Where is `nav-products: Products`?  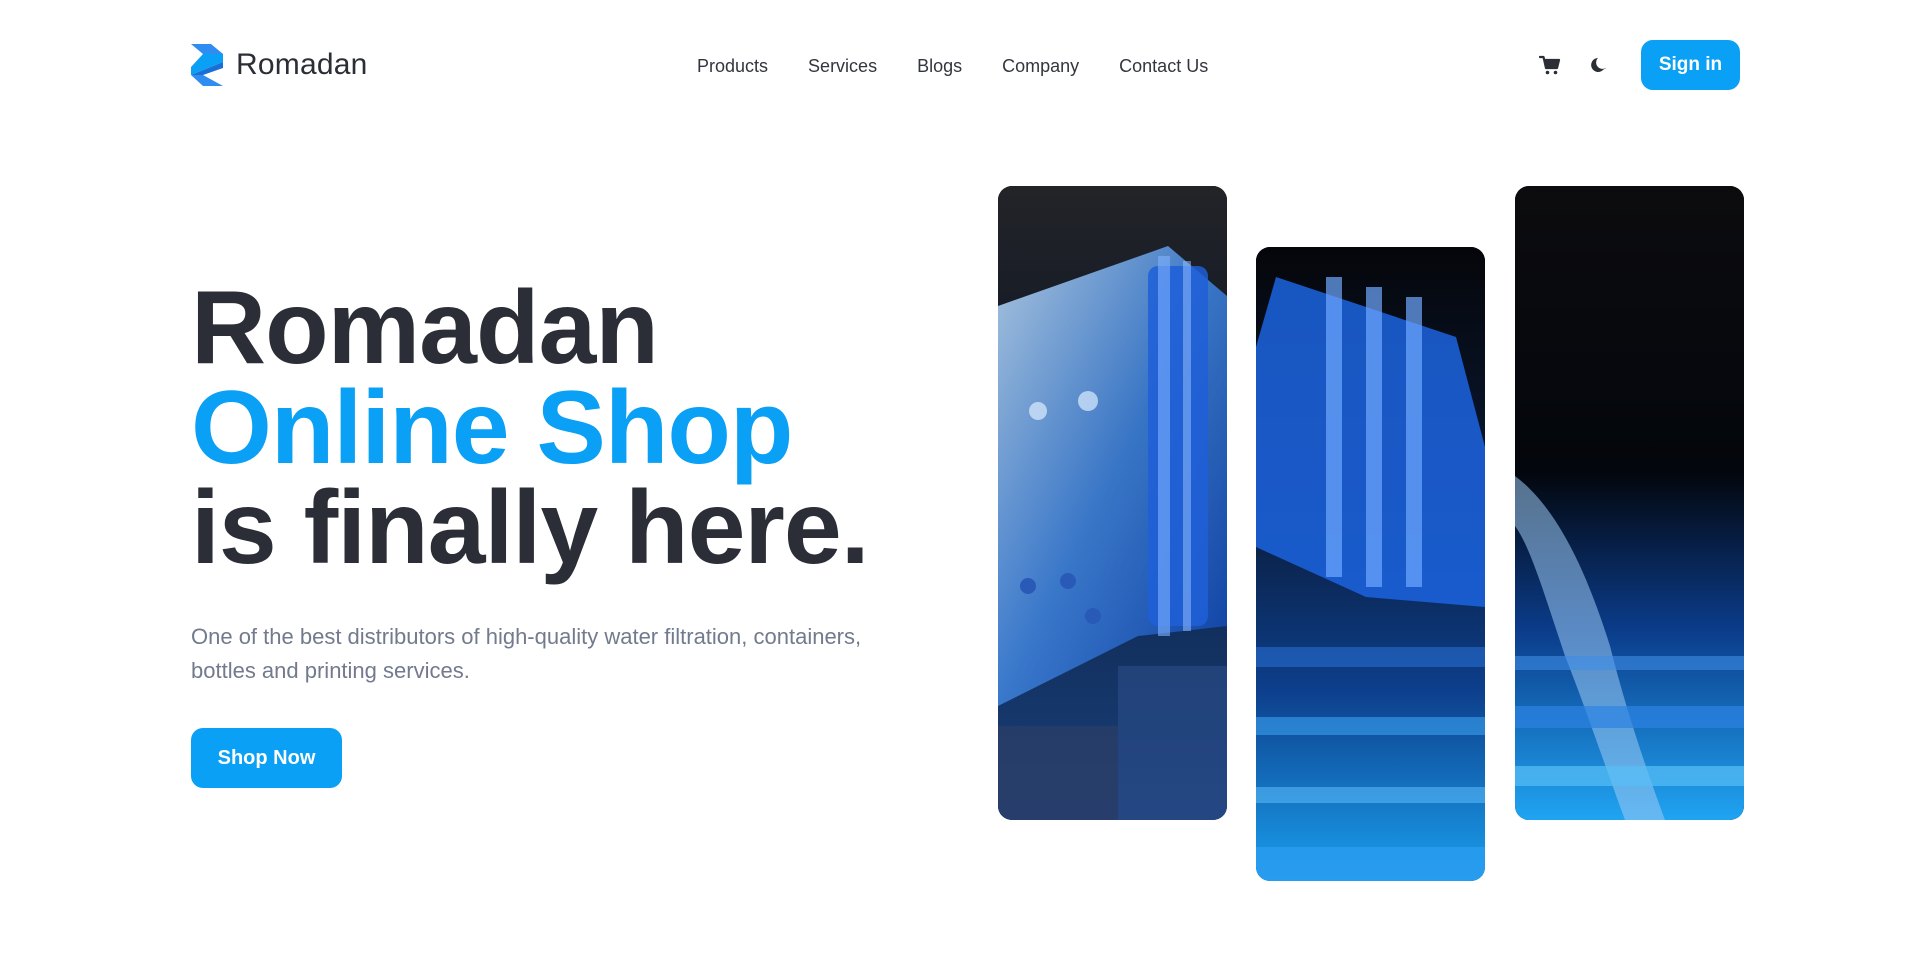
nav-products: Products is located at coordinates (732, 66).